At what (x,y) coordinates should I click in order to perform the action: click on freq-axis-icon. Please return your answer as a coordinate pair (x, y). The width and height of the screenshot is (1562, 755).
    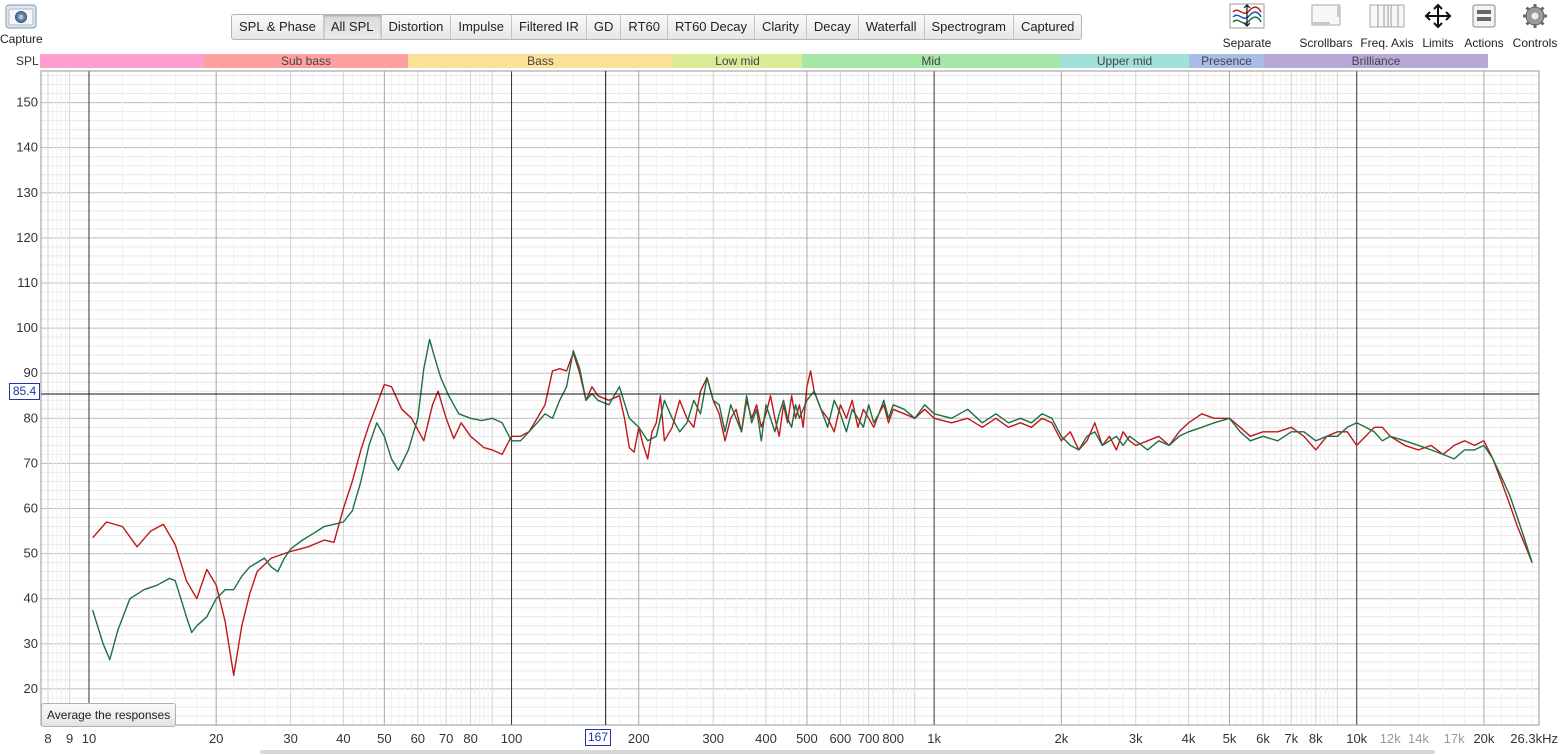
    Looking at the image, I should click on (1387, 16).